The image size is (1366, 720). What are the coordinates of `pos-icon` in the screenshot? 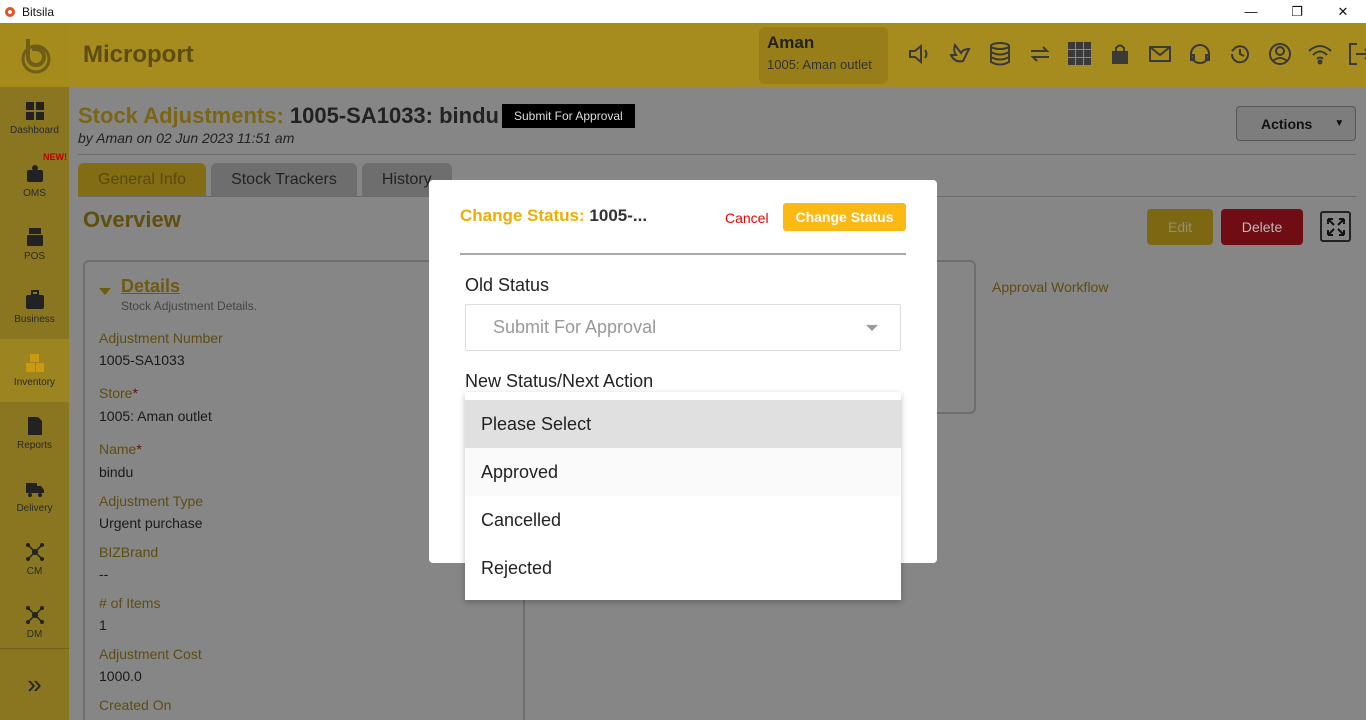 It's located at (34, 237).